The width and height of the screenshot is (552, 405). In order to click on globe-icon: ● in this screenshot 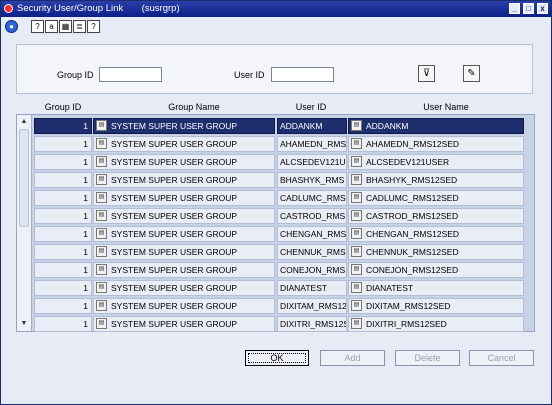, I will do `click(11, 26)`.